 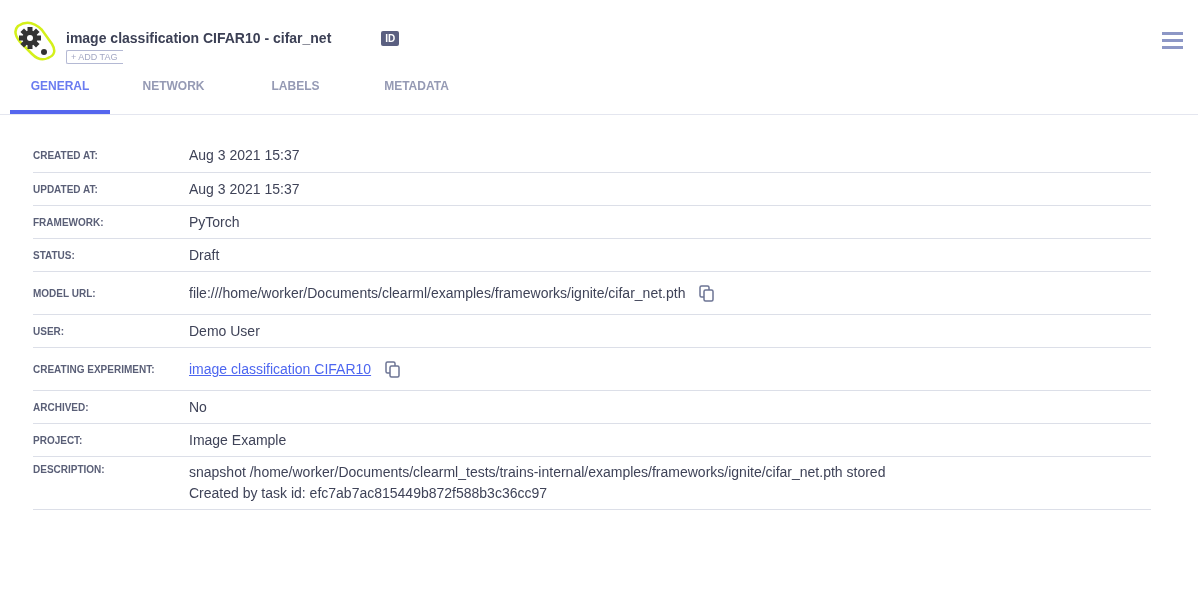 I want to click on detail-value: PyTorch, so click(x=214, y=222).